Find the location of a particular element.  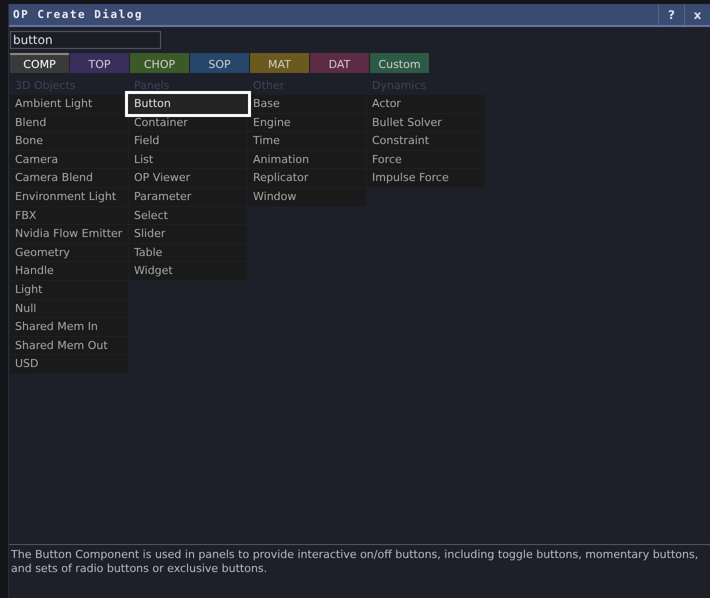

operator-item: Shared Mem In is located at coordinates (69, 327).